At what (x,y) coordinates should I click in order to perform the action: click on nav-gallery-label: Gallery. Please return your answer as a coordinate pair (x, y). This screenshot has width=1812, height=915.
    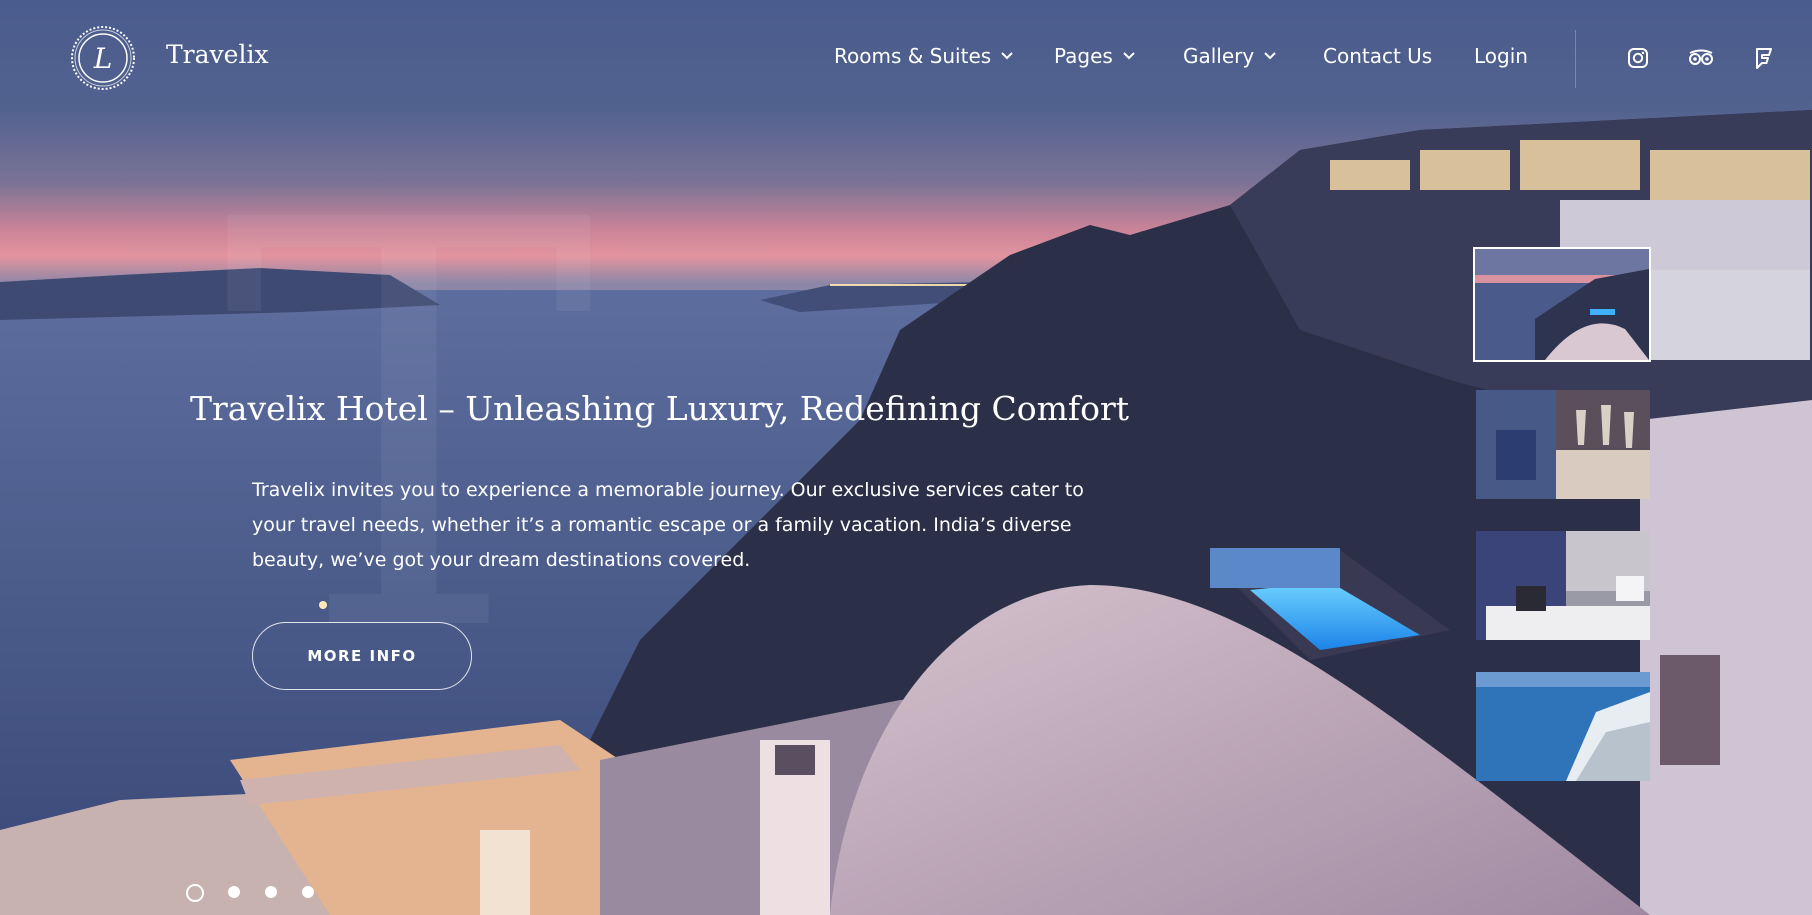
    Looking at the image, I should click on (1219, 56).